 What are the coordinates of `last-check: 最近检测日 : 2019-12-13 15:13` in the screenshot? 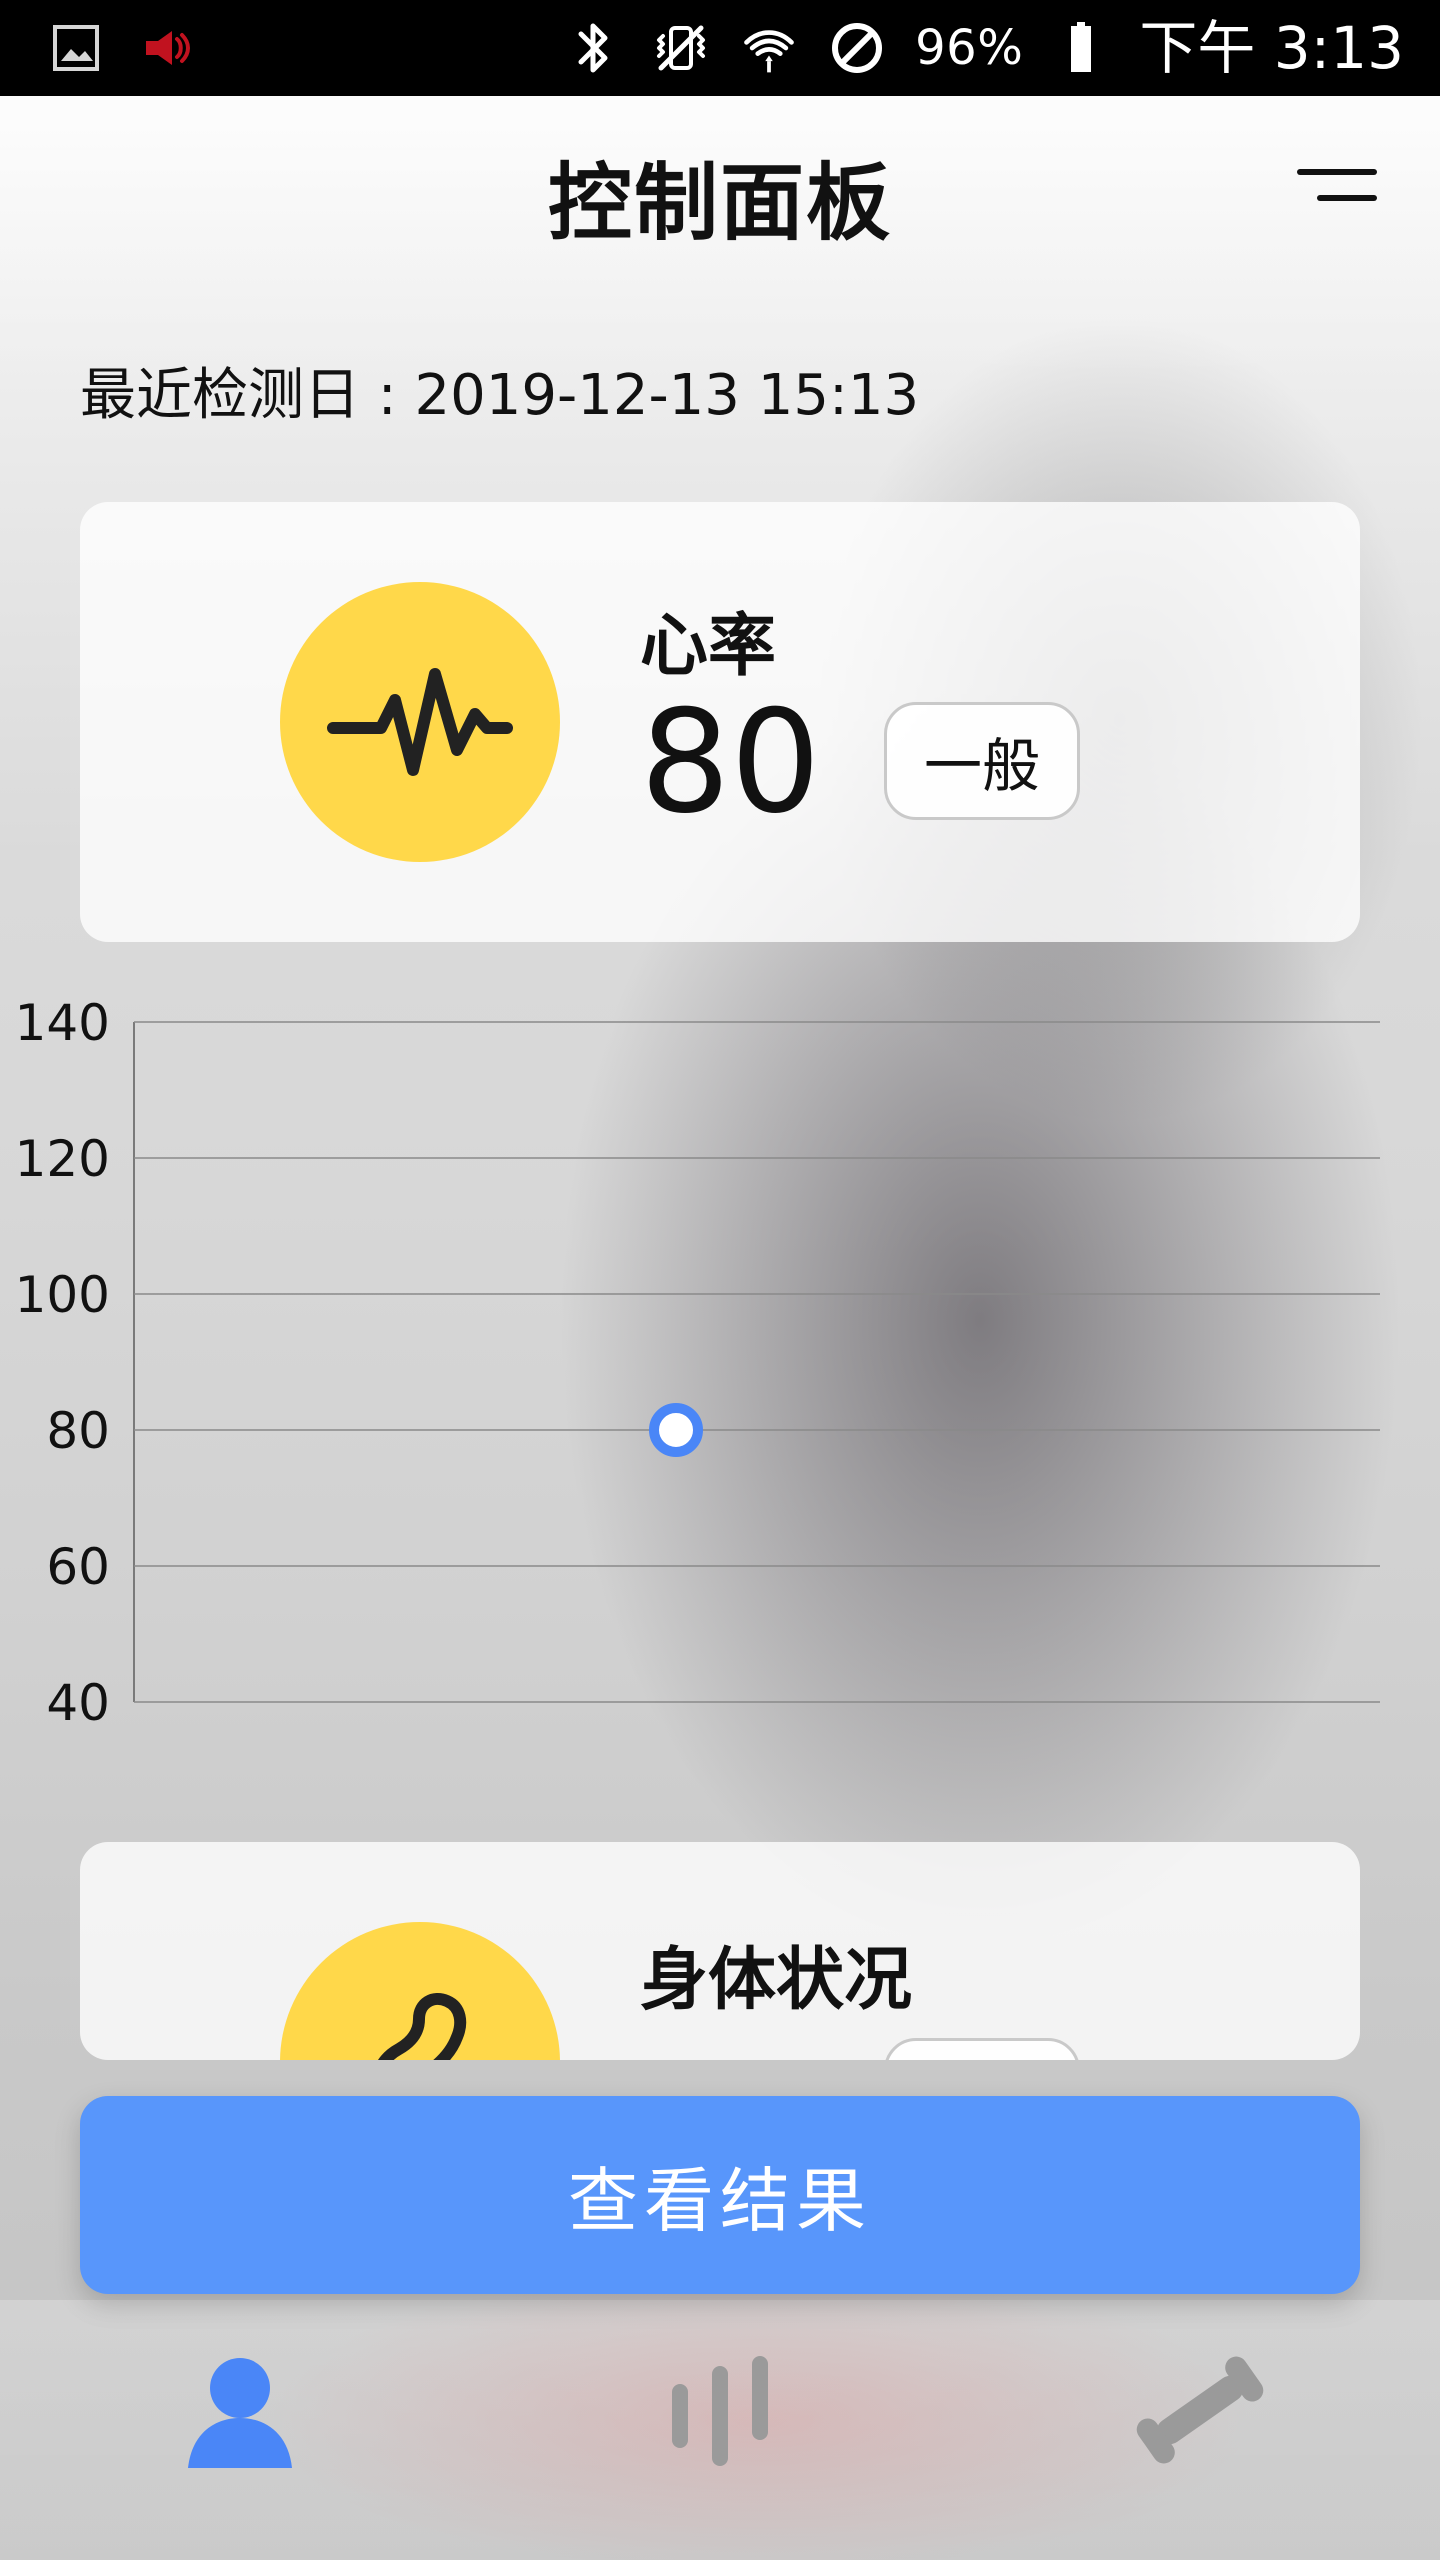 It's located at (499, 390).